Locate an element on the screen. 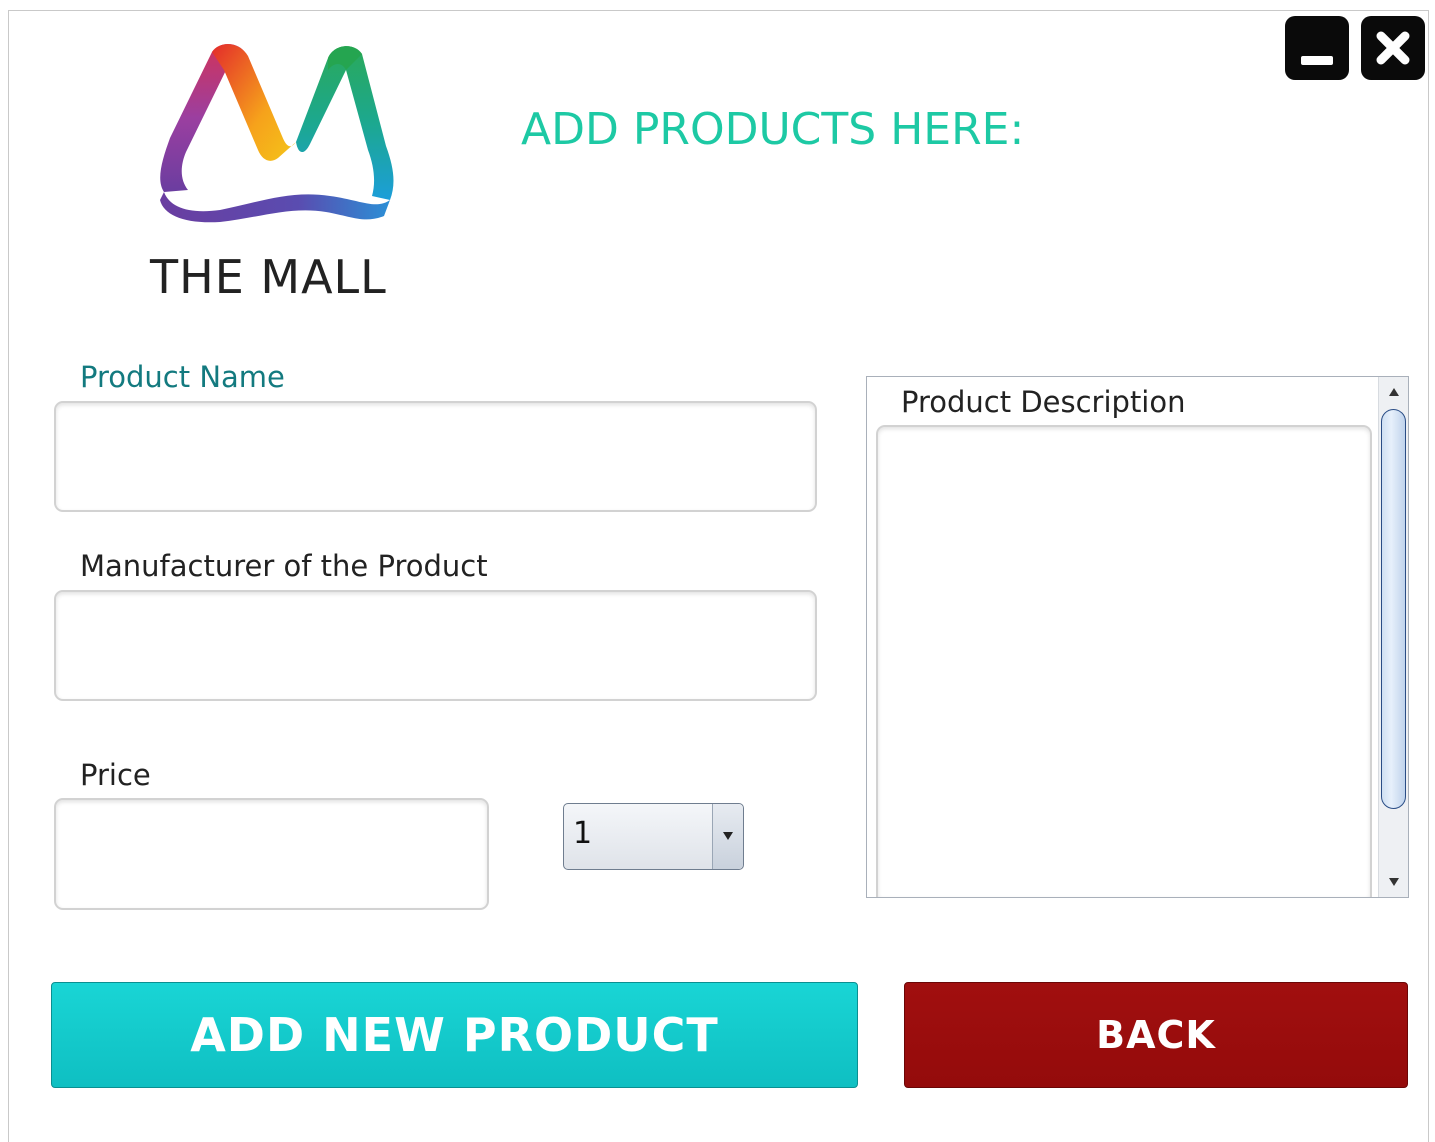 The image size is (1435, 1142). page-title: ADD PRODUCTS HERE: is located at coordinates (773, 129).